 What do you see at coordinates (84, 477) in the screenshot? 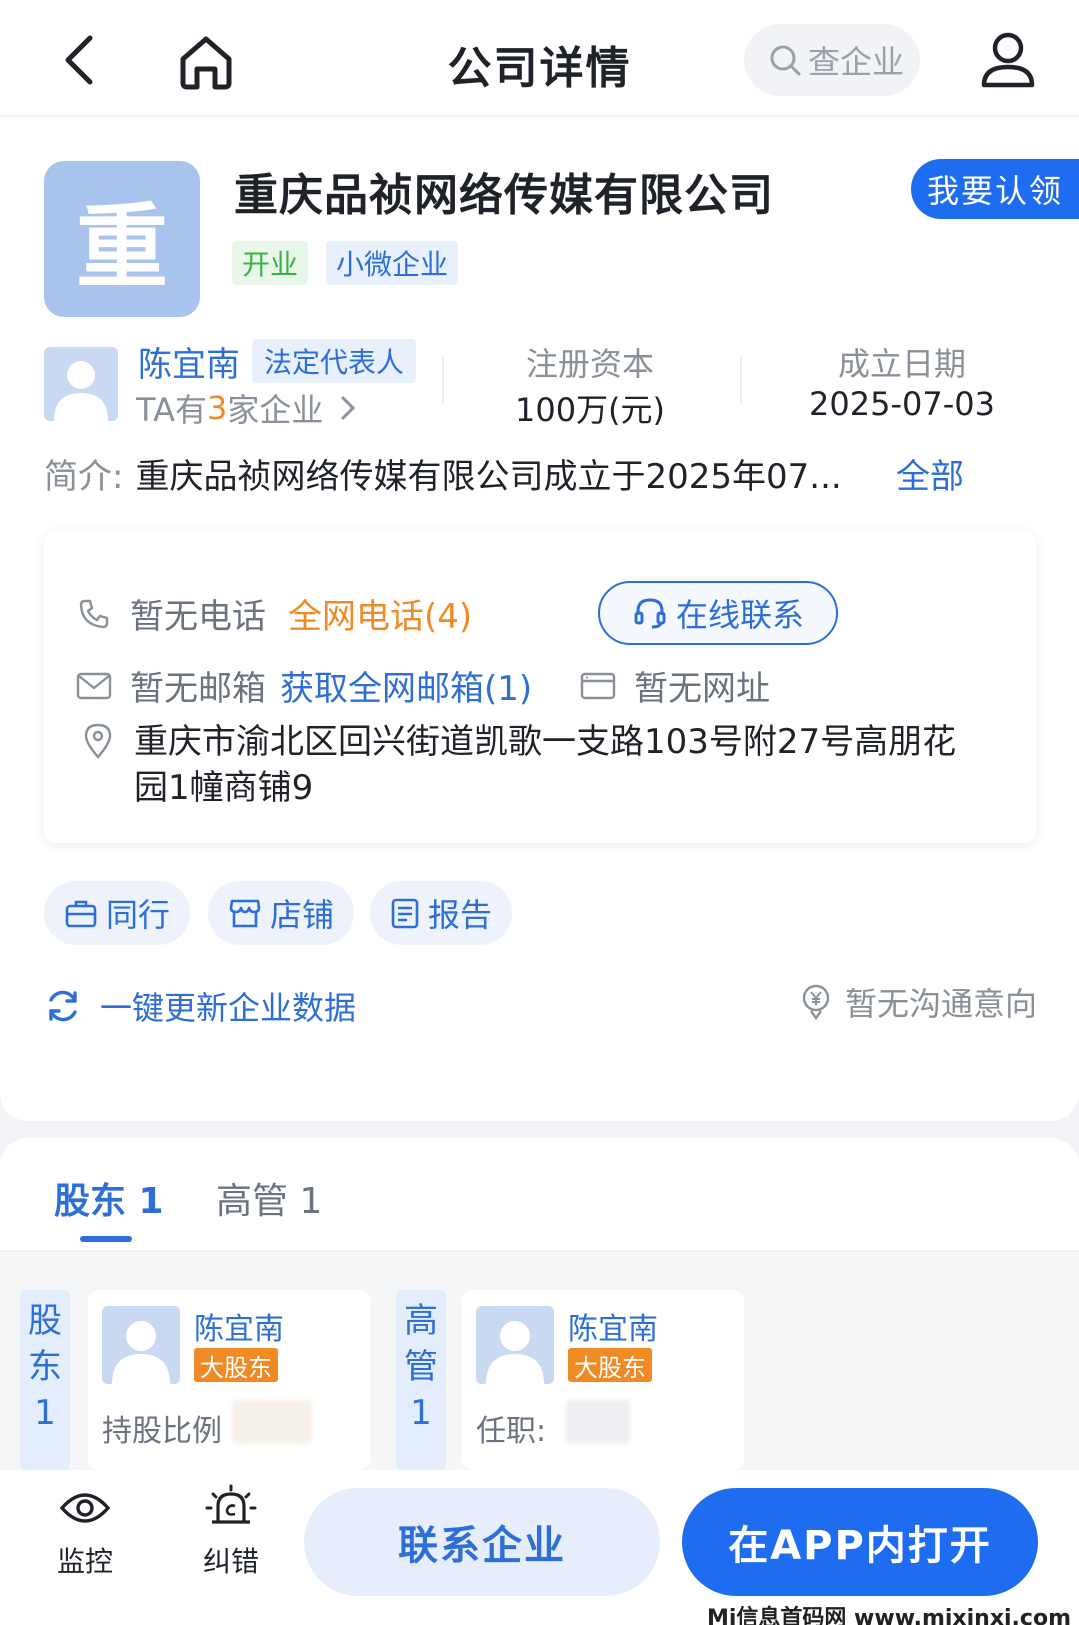
I see `intro-label: 简介:` at bounding box center [84, 477].